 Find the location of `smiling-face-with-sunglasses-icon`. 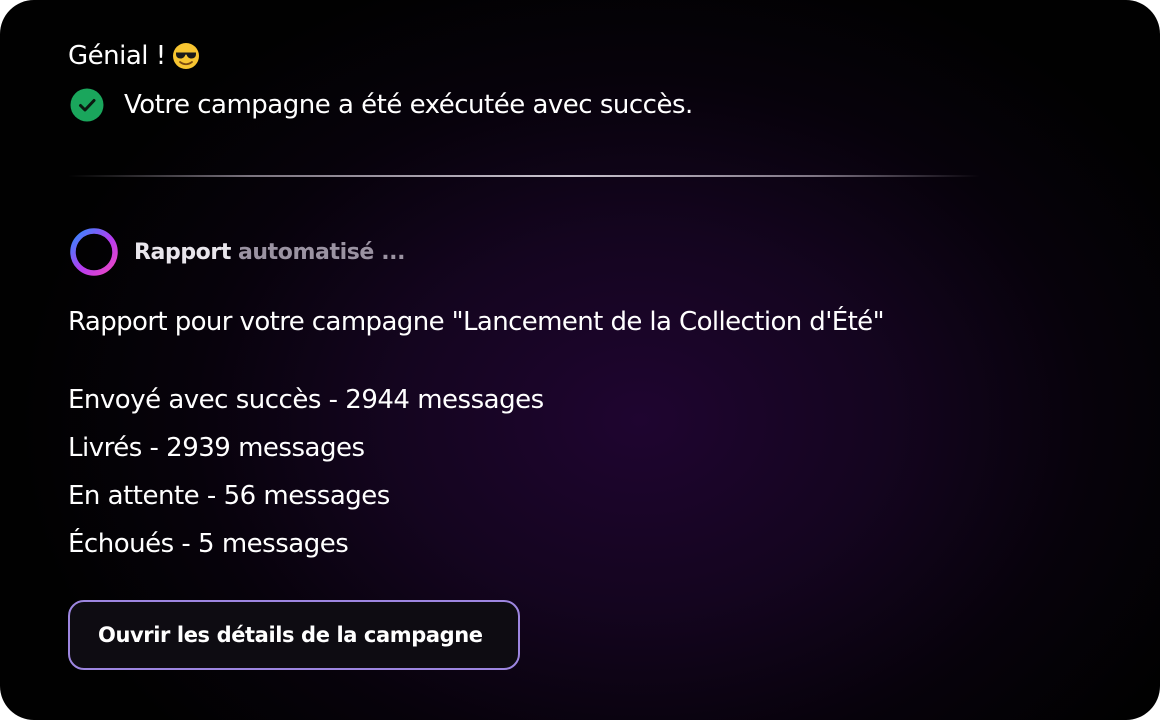

smiling-face-with-sunglasses-icon is located at coordinates (185, 56).